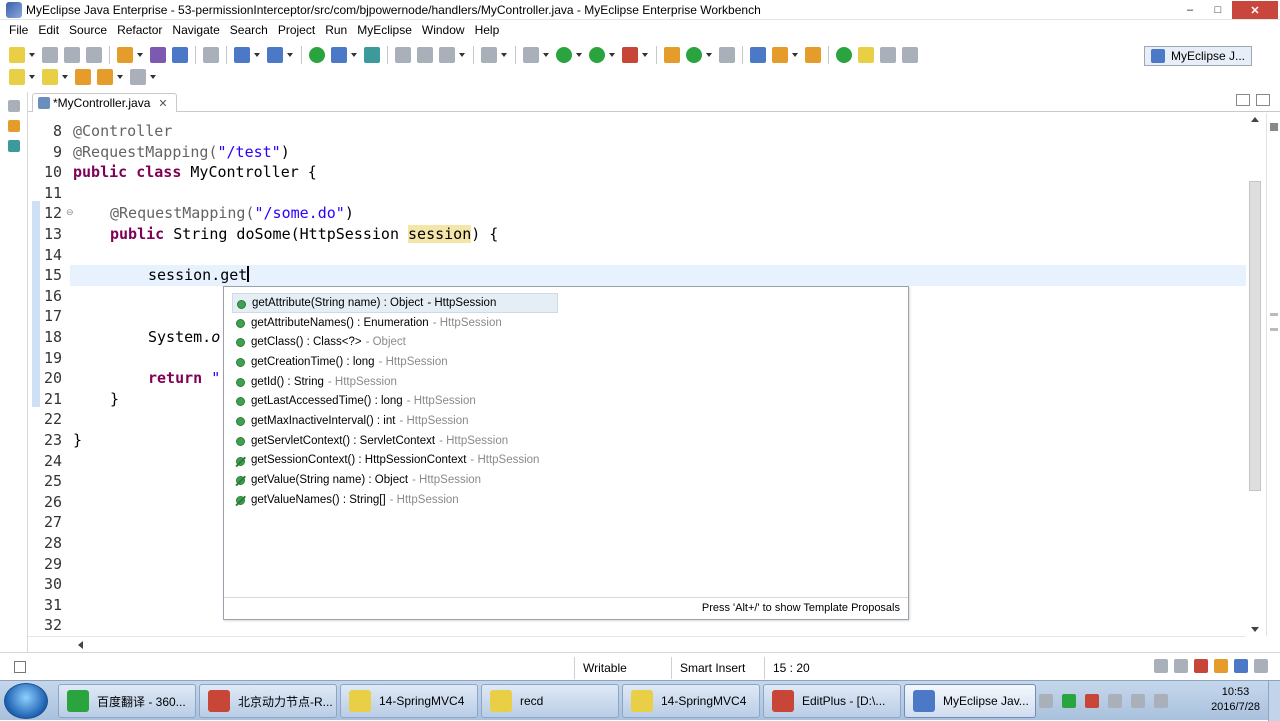 The width and height of the screenshot is (1280, 721). What do you see at coordinates (14, 106) in the screenshot?
I see `restore-icon` at bounding box center [14, 106].